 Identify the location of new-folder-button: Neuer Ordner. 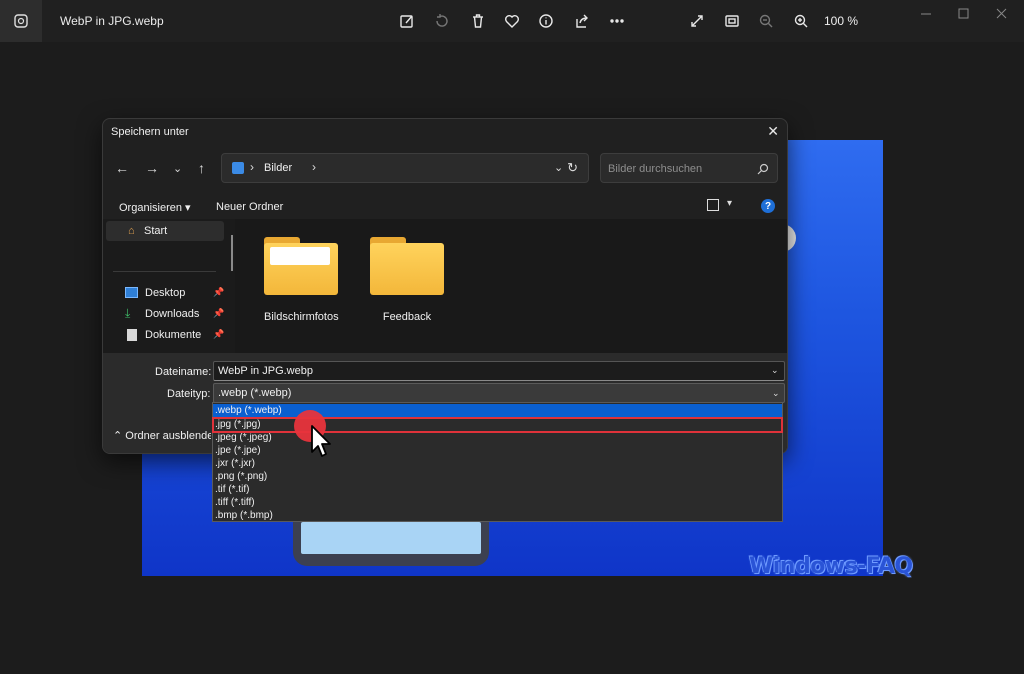
(249, 207).